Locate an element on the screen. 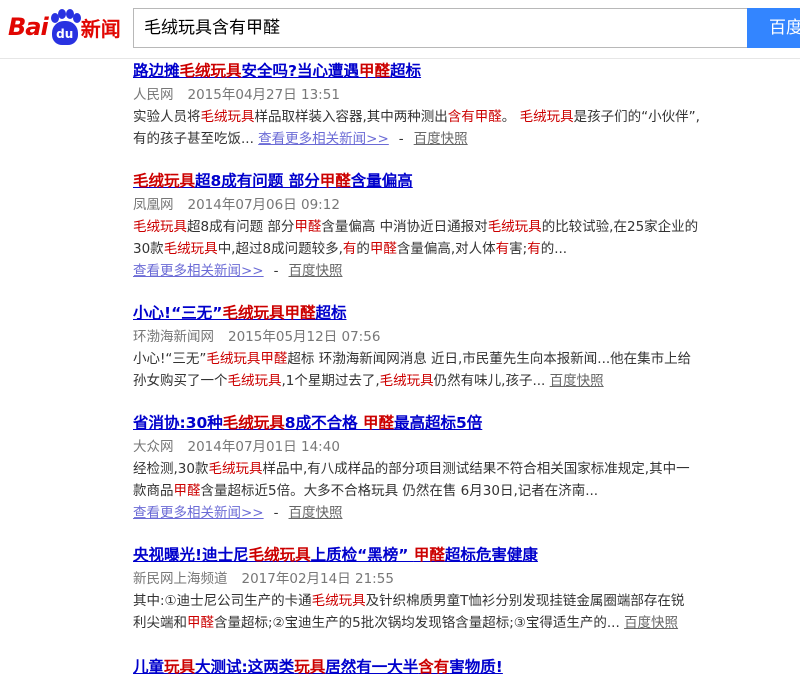  title-text-segment: 上质检“黑榜” is located at coordinates (362, 555).